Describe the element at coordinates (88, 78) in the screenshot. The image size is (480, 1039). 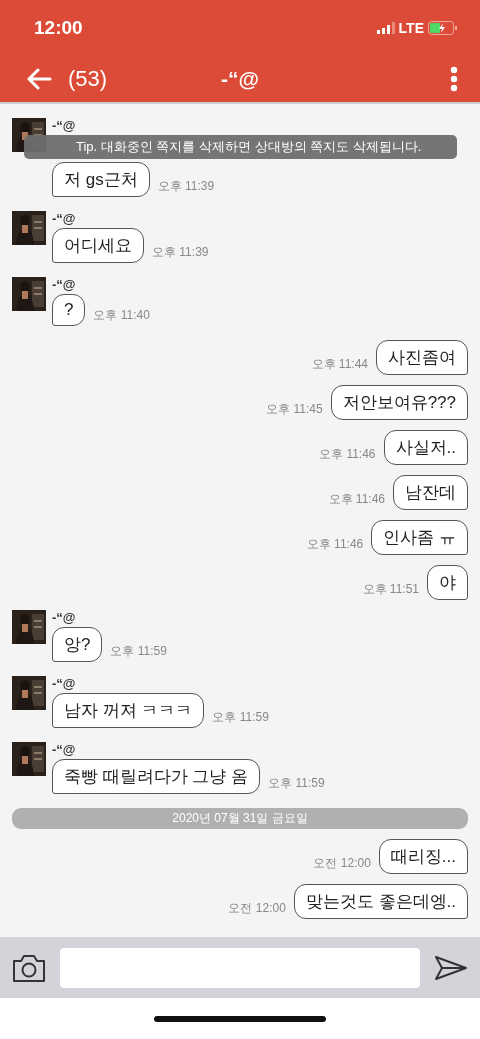
I see `message-count: (53)` at that location.